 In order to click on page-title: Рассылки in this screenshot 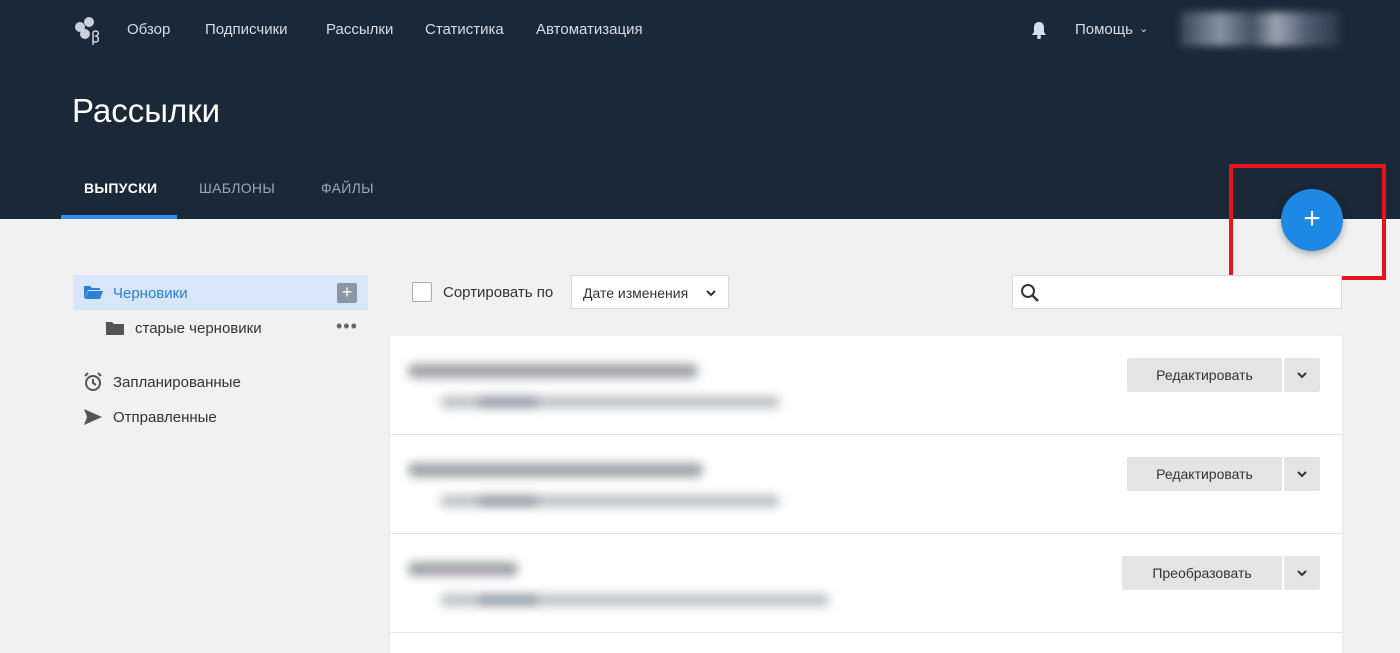, I will do `click(146, 110)`.